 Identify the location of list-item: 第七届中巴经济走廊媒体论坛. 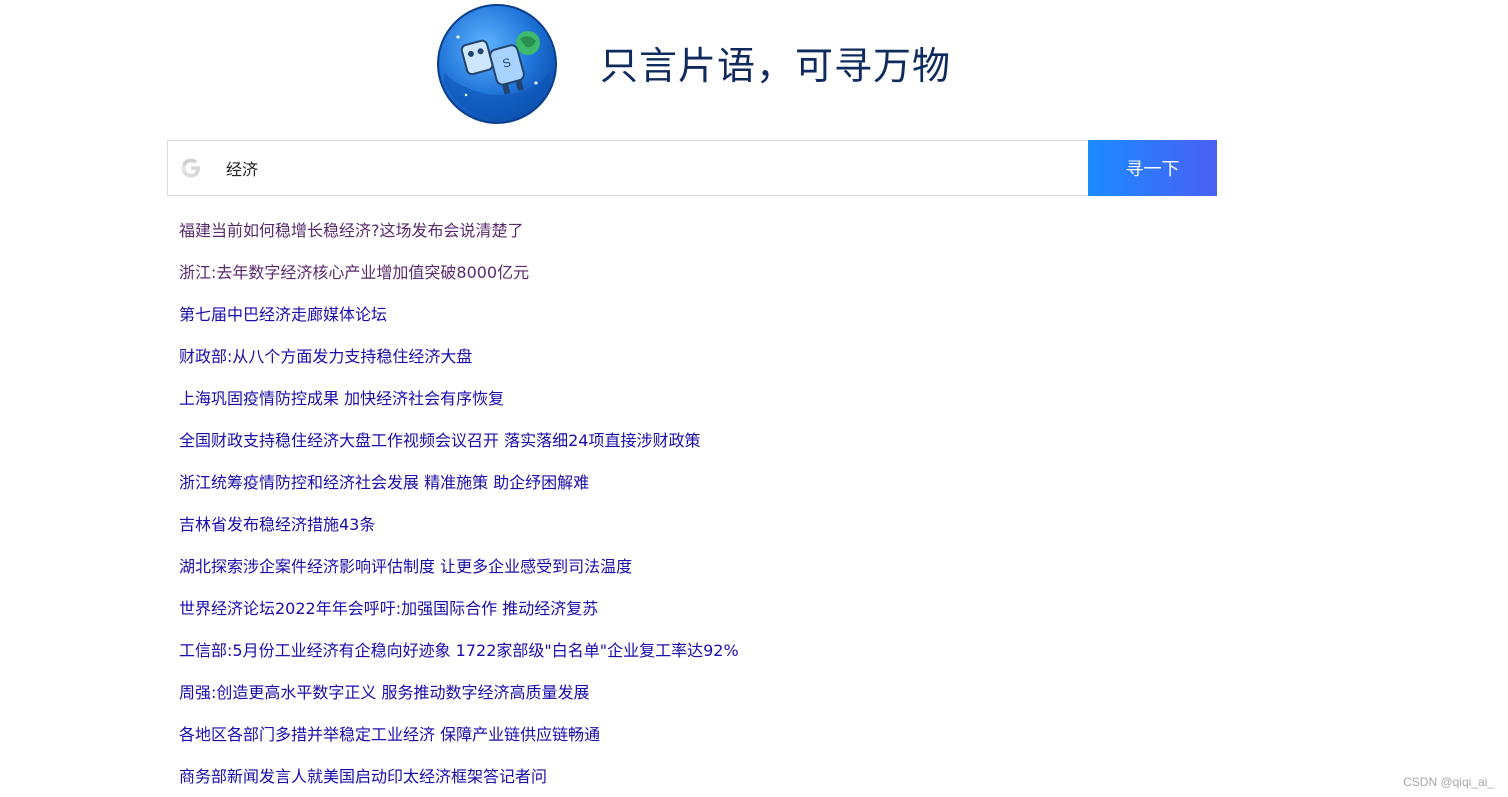
(459, 315).